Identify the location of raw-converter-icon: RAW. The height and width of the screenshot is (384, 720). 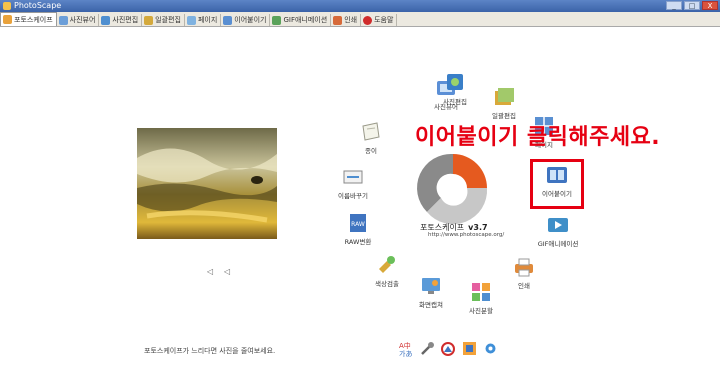
(358, 223).